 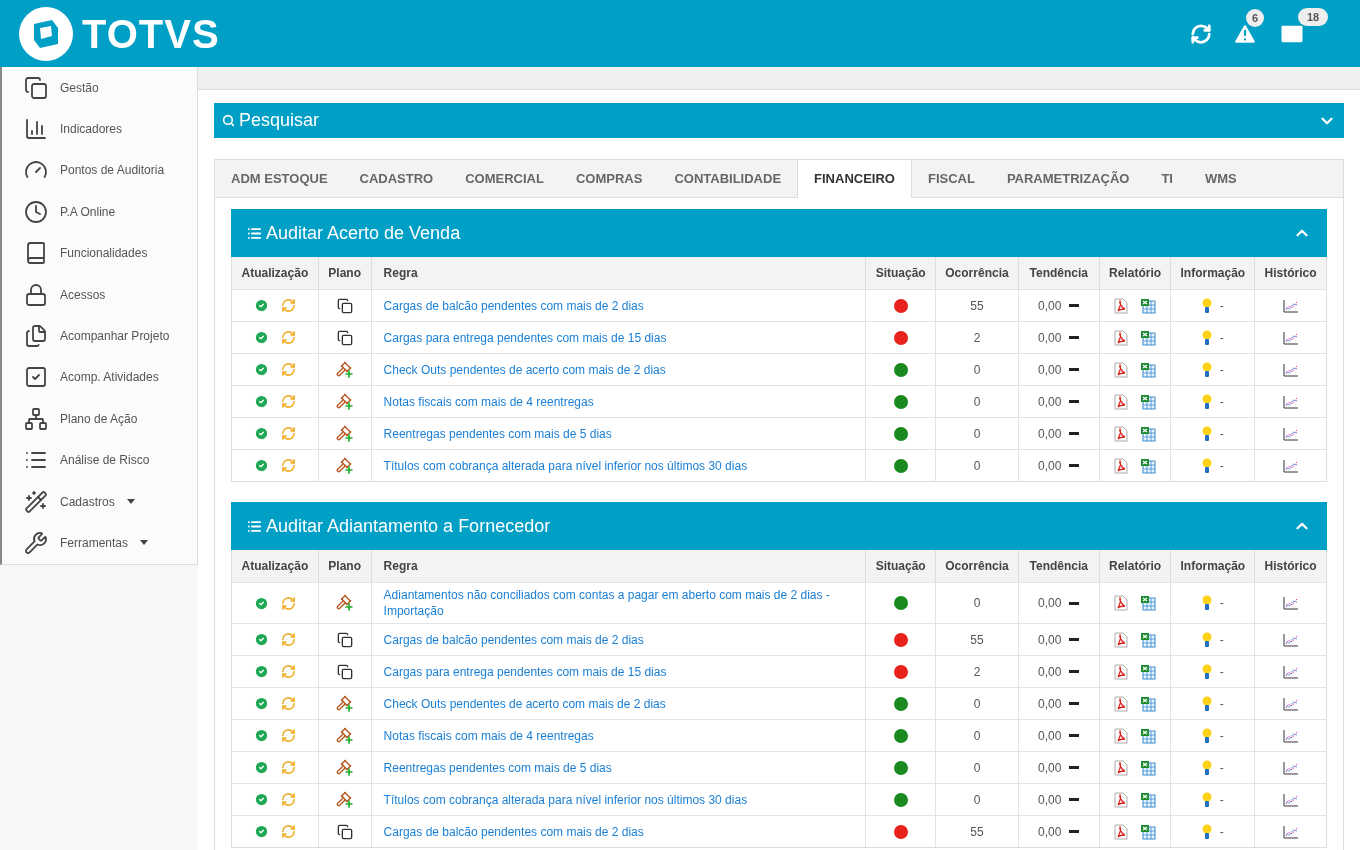 I want to click on sidebar-item: Análise de Risco, so click(x=99, y=460).